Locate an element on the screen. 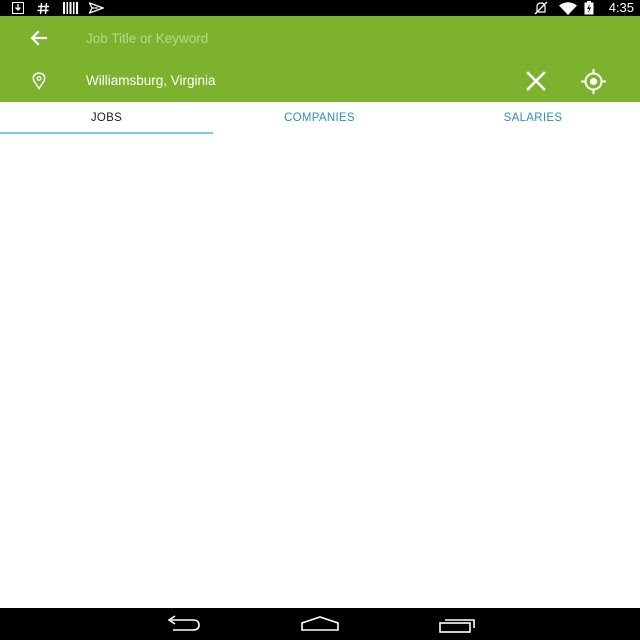 Image resolution: width=640 pixels, height=640 pixels. battery-charging-icon is located at coordinates (589, 8).